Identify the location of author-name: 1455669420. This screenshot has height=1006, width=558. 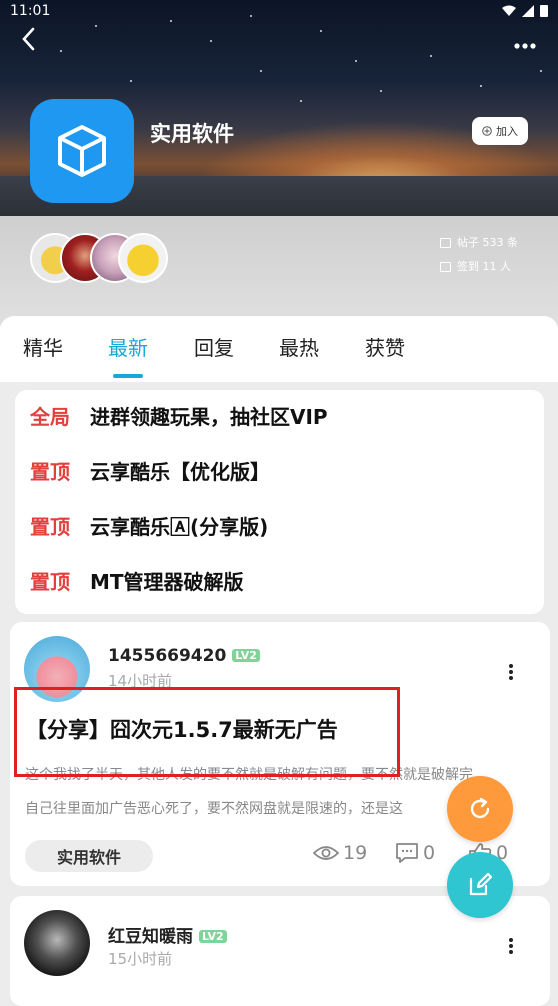
(167, 656).